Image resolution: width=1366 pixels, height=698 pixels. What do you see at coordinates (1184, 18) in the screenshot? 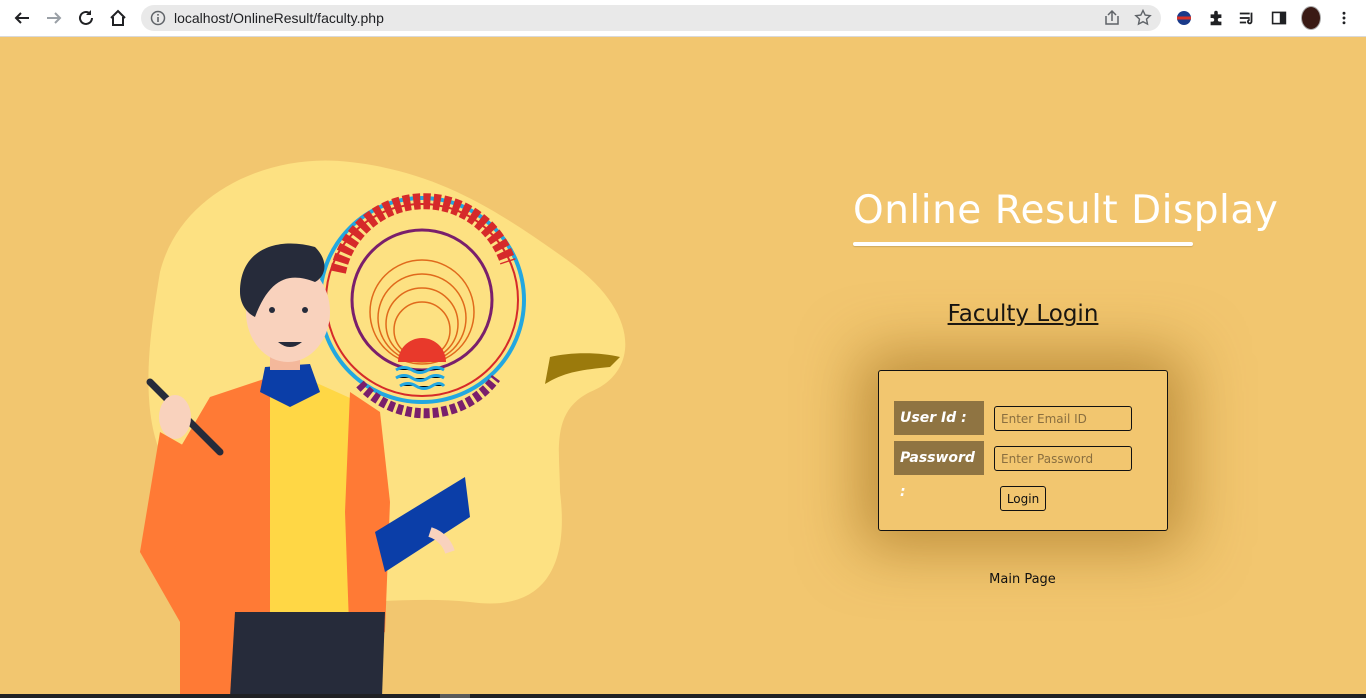
I see `extension-icon` at bounding box center [1184, 18].